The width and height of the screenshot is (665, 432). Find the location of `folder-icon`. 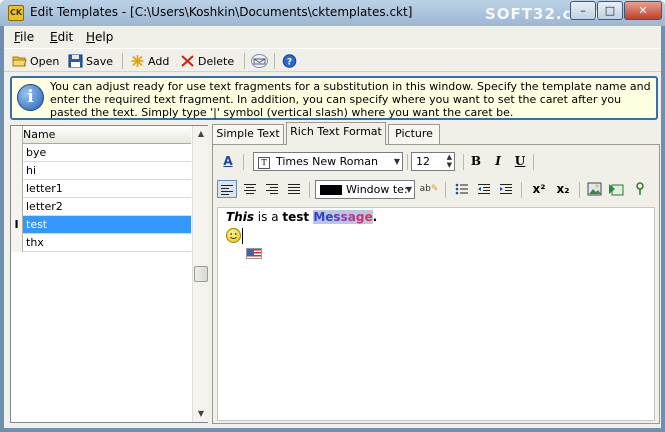

folder-icon is located at coordinates (19, 61).